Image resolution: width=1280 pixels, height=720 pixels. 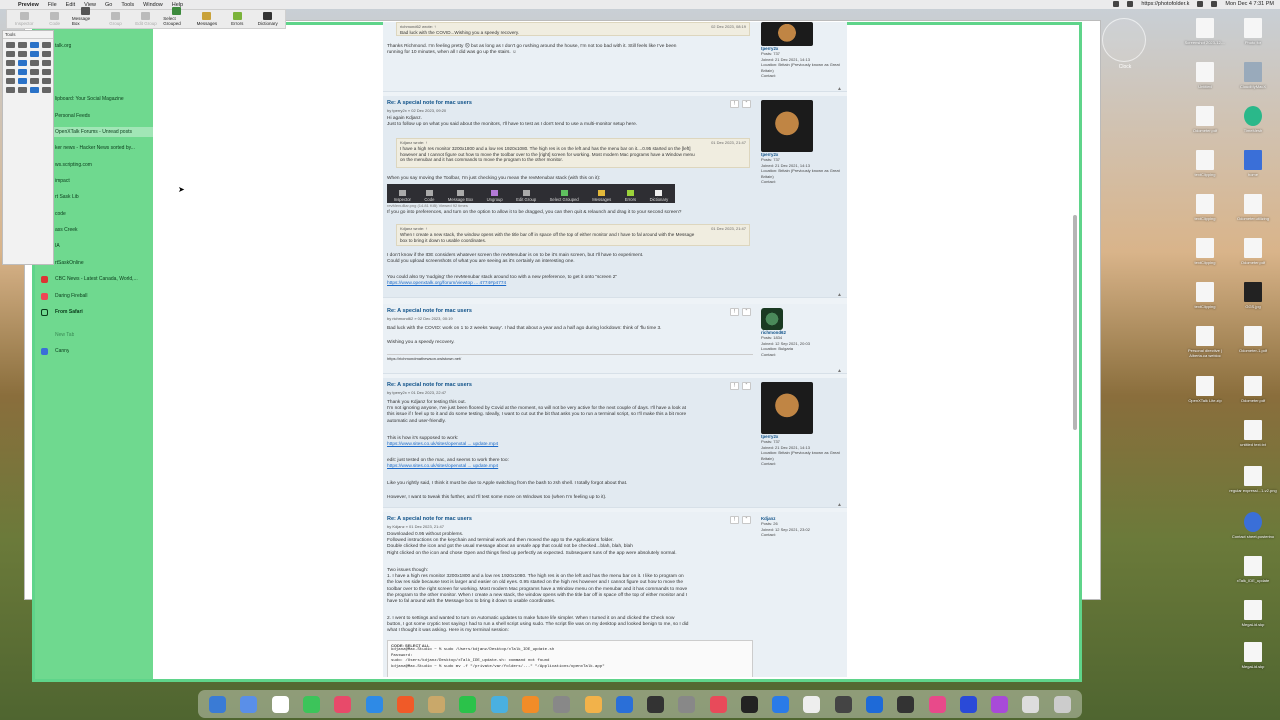 I want to click on list-tool-icon, so click(x=34, y=72).